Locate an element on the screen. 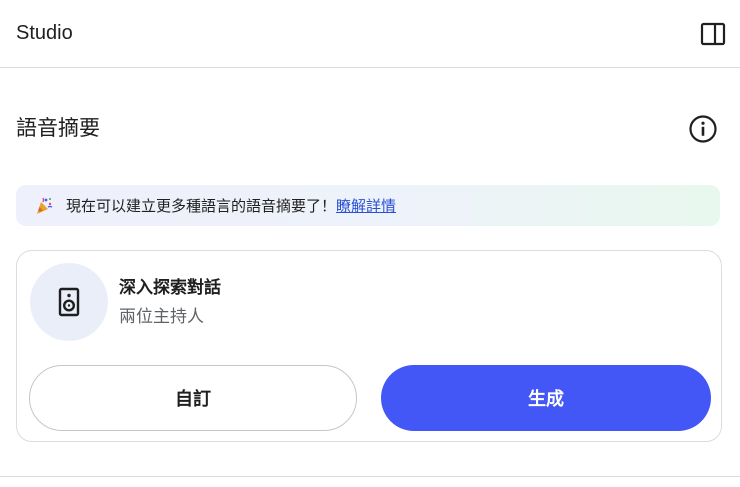 This screenshot has width=740, height=487. speaker-icon is located at coordinates (69, 302).